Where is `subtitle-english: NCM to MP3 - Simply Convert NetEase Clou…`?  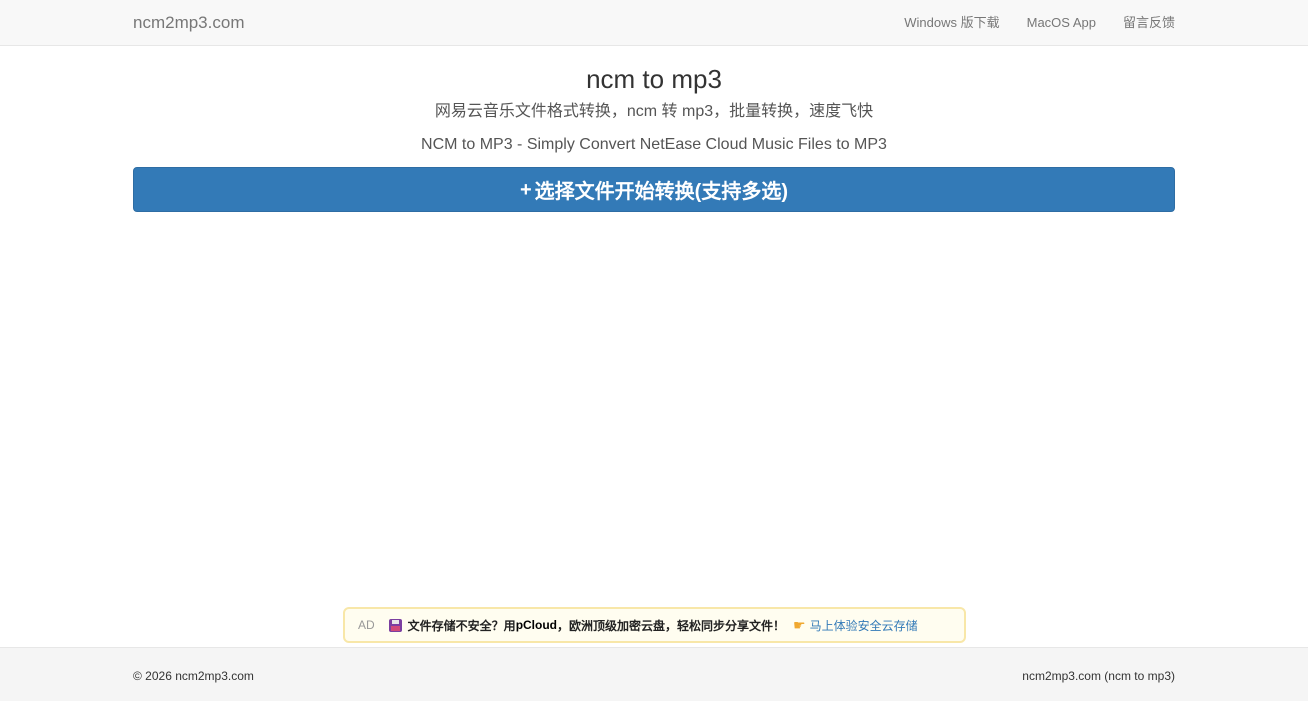 subtitle-english: NCM to MP3 - Simply Convert NetEase Clou… is located at coordinates (654, 144).